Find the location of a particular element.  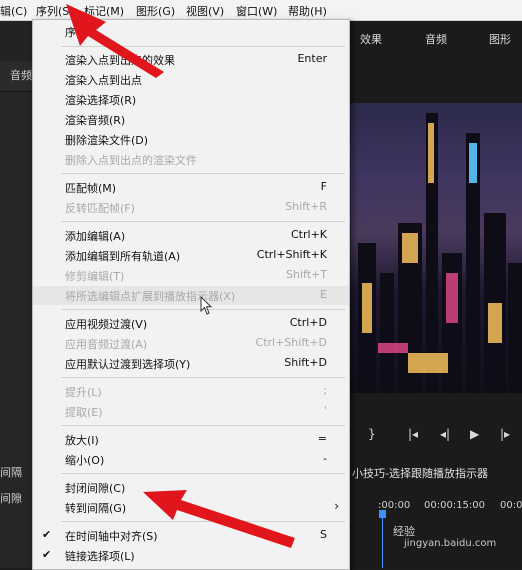

step-forward-icon: |▸ is located at coordinates (505, 434).